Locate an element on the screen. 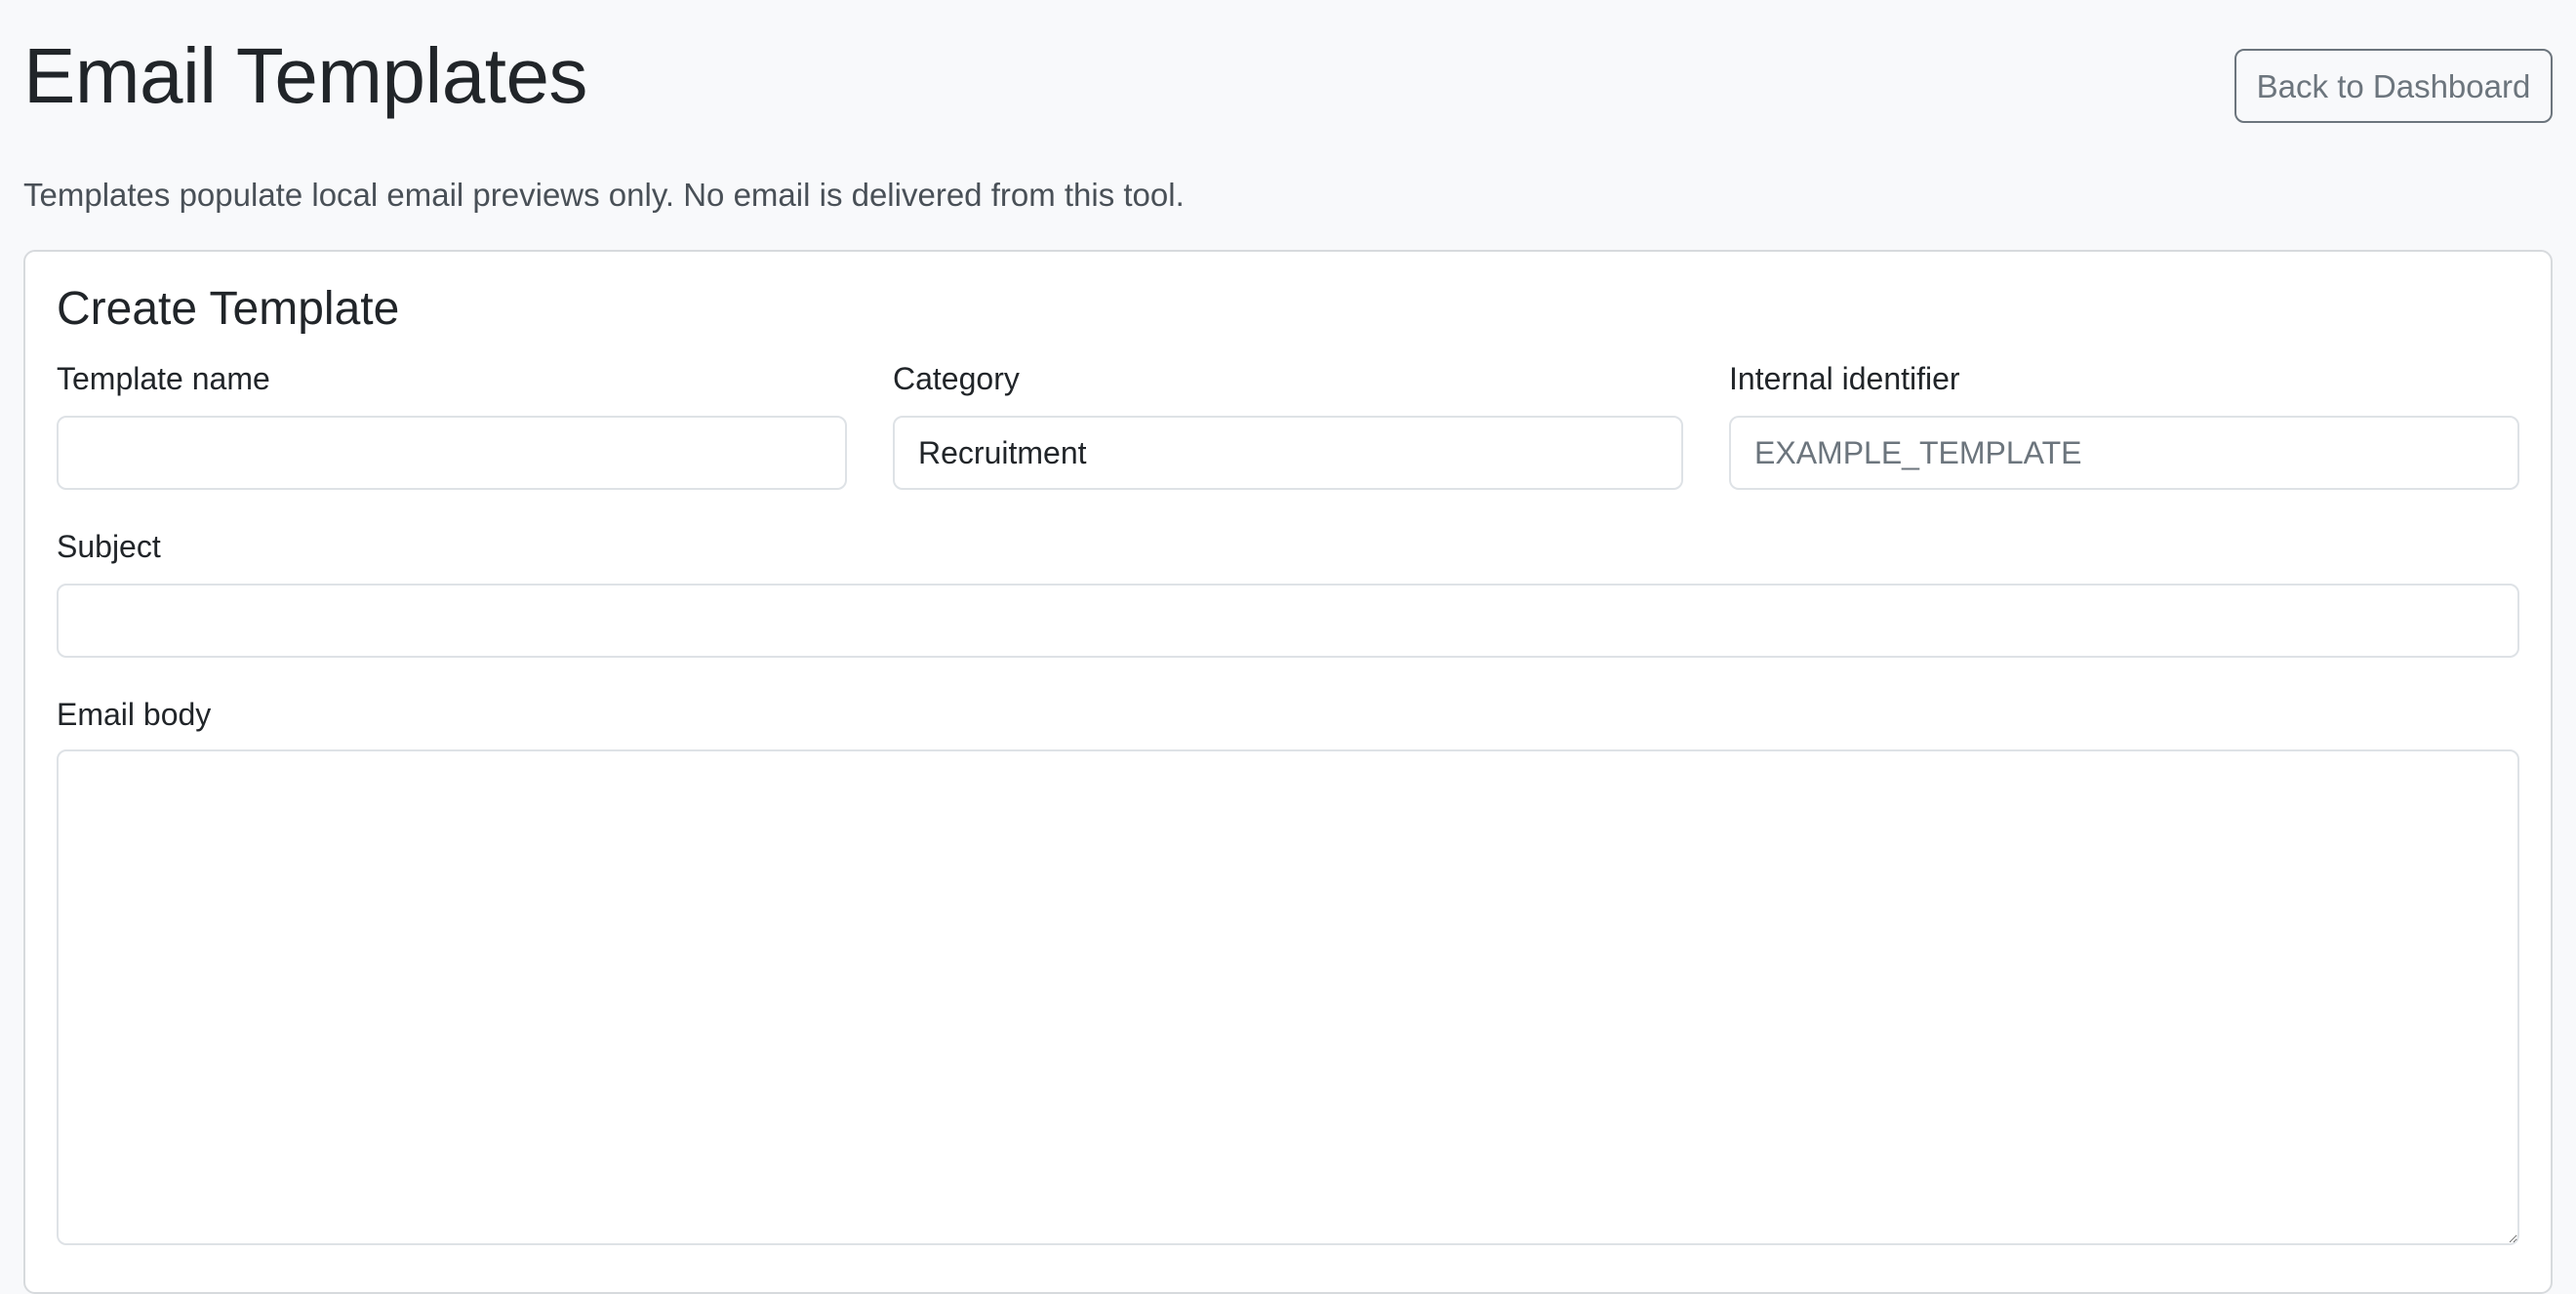 The width and height of the screenshot is (2576, 1294). template-name-label: Template name is located at coordinates (163, 378).